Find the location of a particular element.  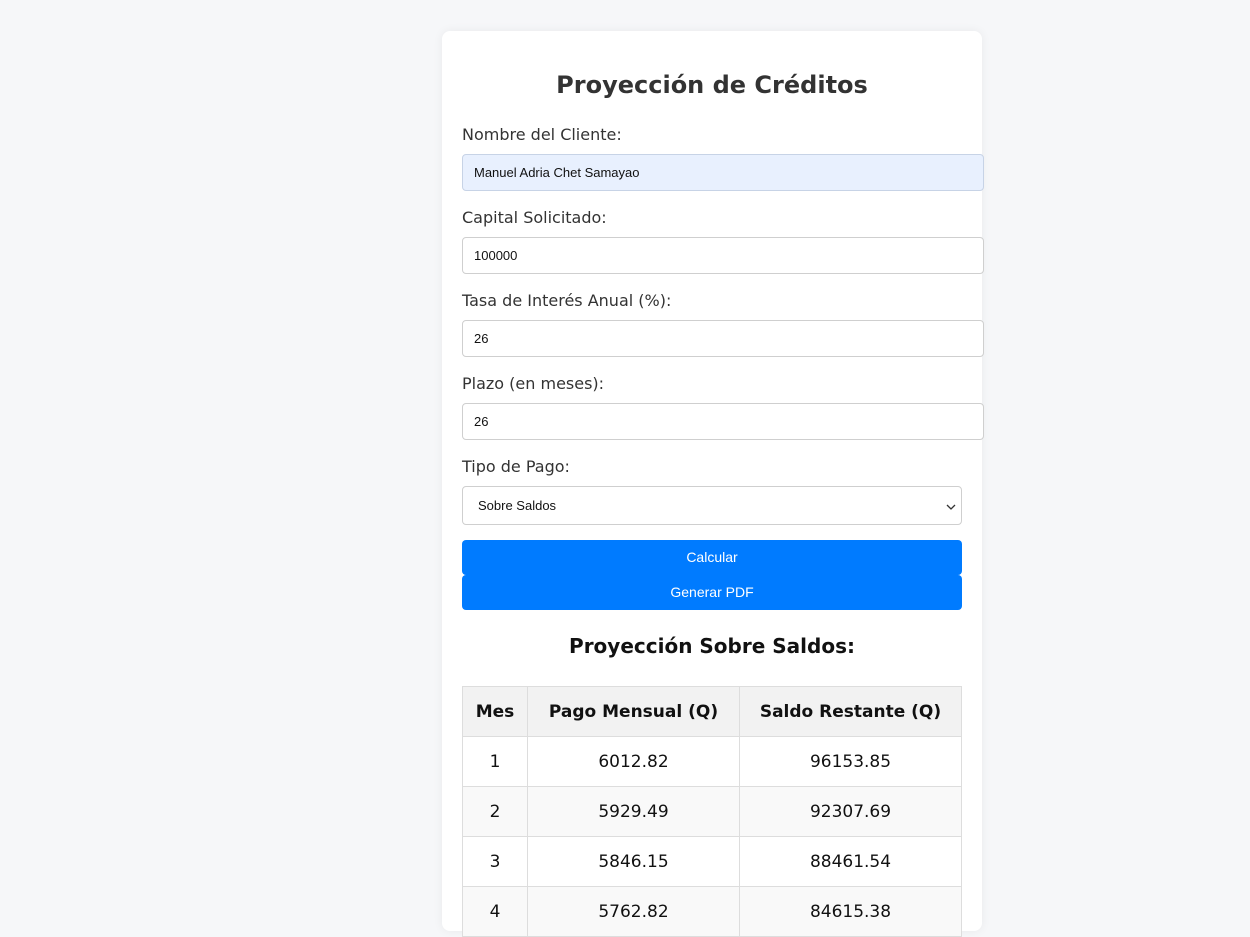

cell-mes: 2 is located at coordinates (495, 811).